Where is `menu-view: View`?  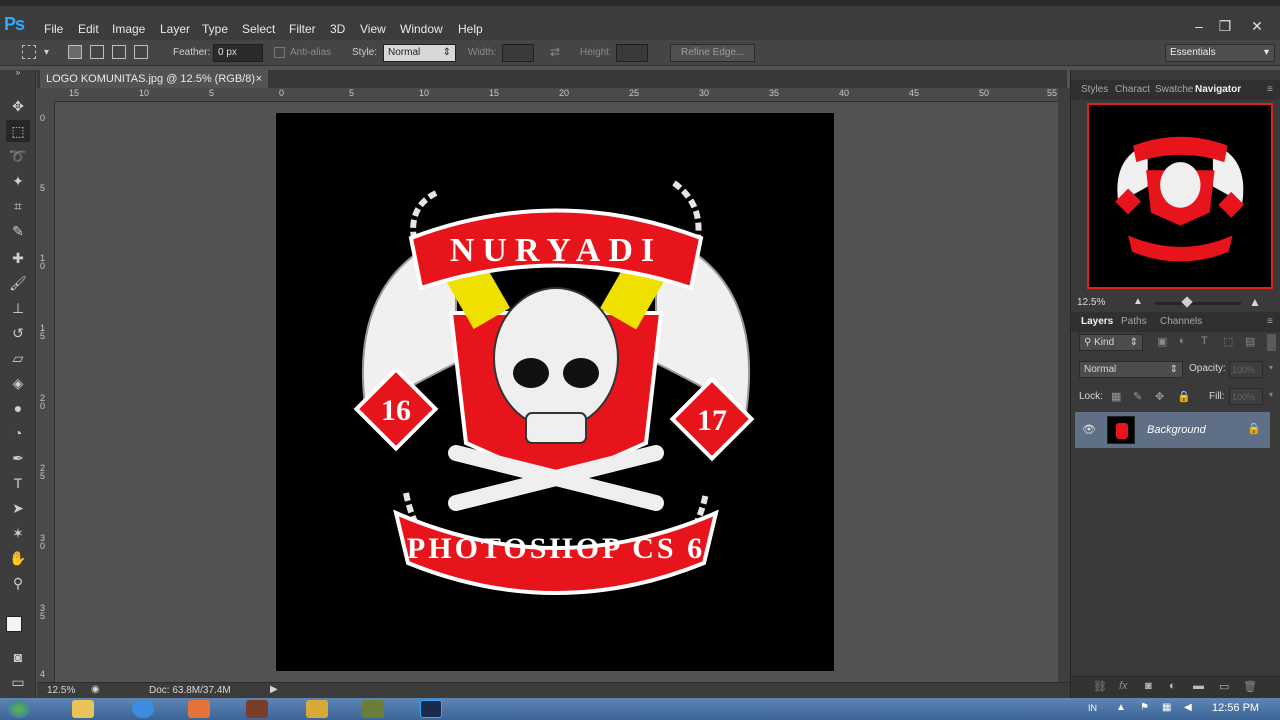
menu-view: View is located at coordinates (373, 29).